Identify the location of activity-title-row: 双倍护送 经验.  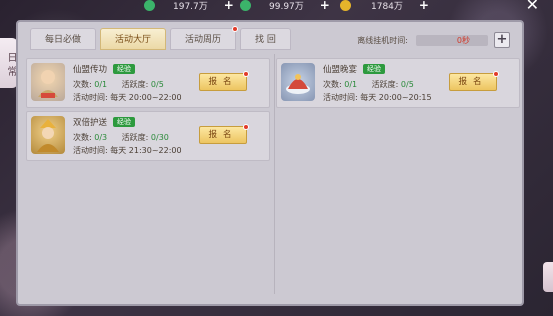
(104, 122).